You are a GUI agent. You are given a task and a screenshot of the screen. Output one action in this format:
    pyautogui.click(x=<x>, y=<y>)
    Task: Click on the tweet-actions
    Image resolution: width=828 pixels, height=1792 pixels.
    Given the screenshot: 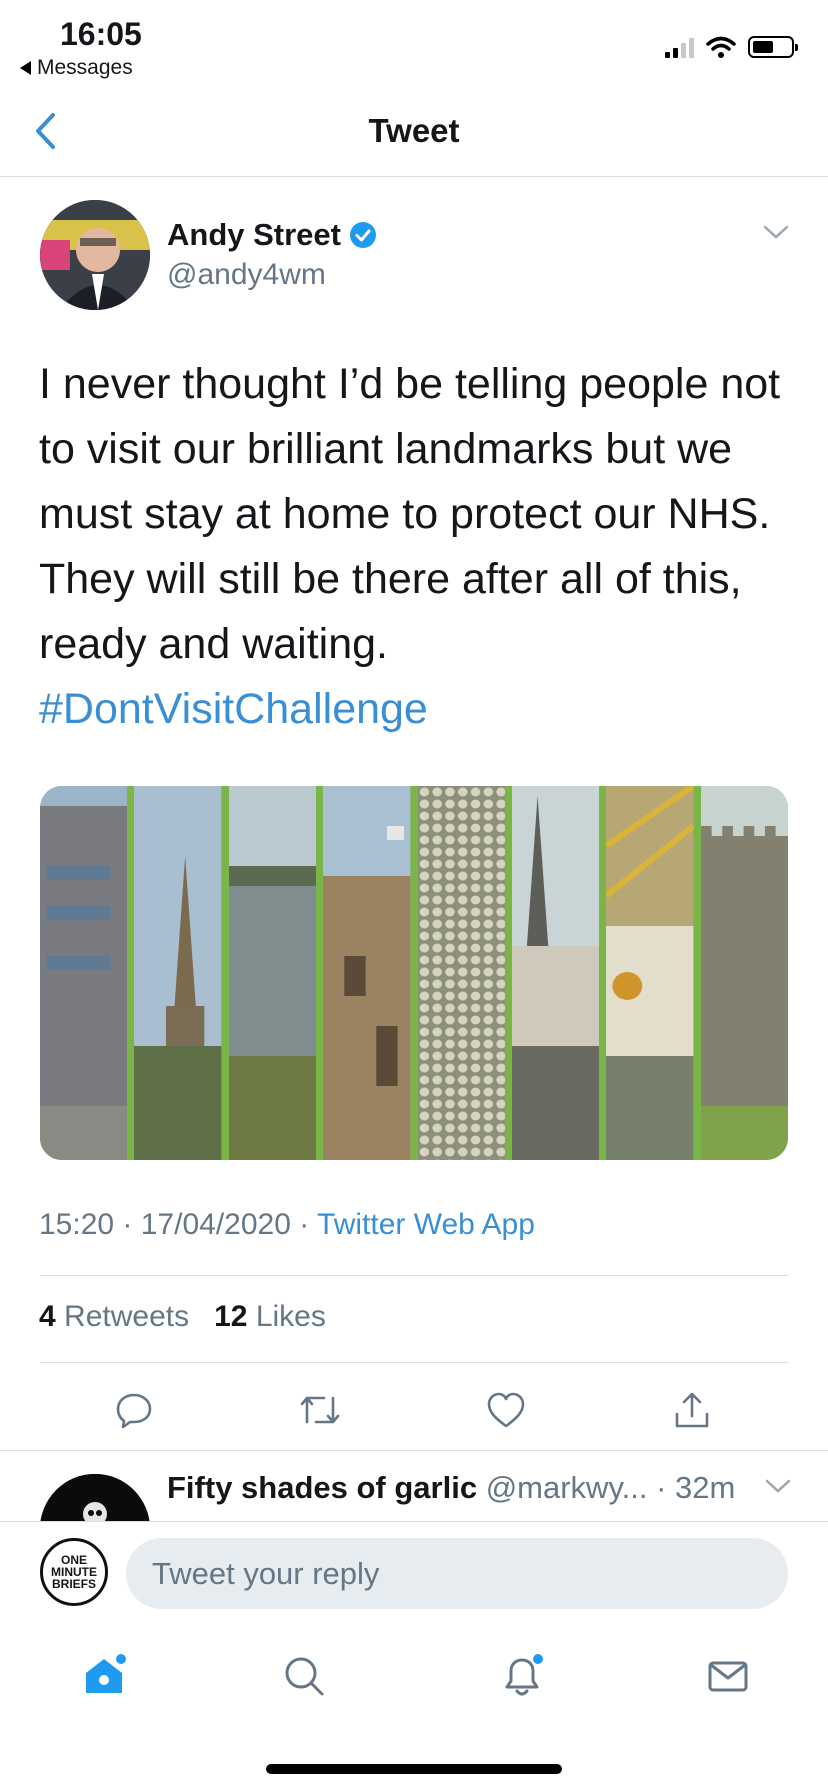 What is the action you would take?
    pyautogui.click(x=414, y=1410)
    